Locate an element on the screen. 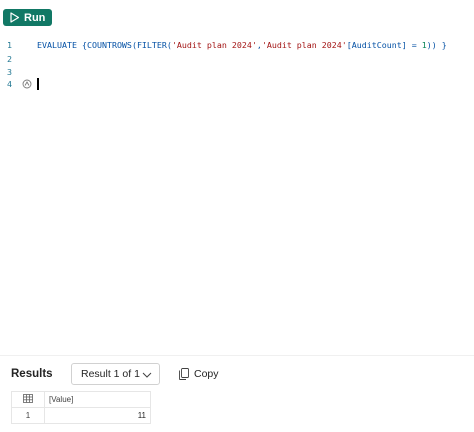 The width and height of the screenshot is (474, 432). line-number: 4 is located at coordinates (9, 84).